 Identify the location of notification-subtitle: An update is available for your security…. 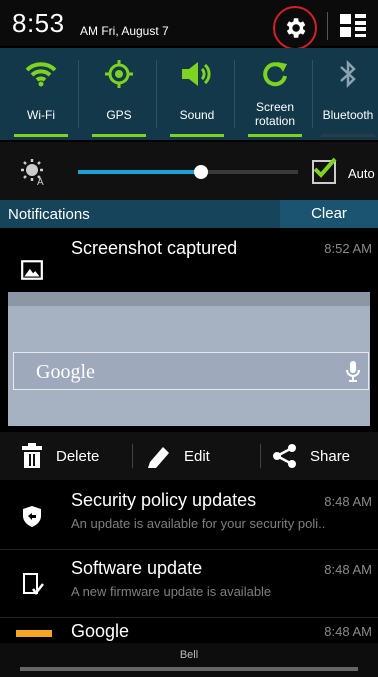
(198, 523).